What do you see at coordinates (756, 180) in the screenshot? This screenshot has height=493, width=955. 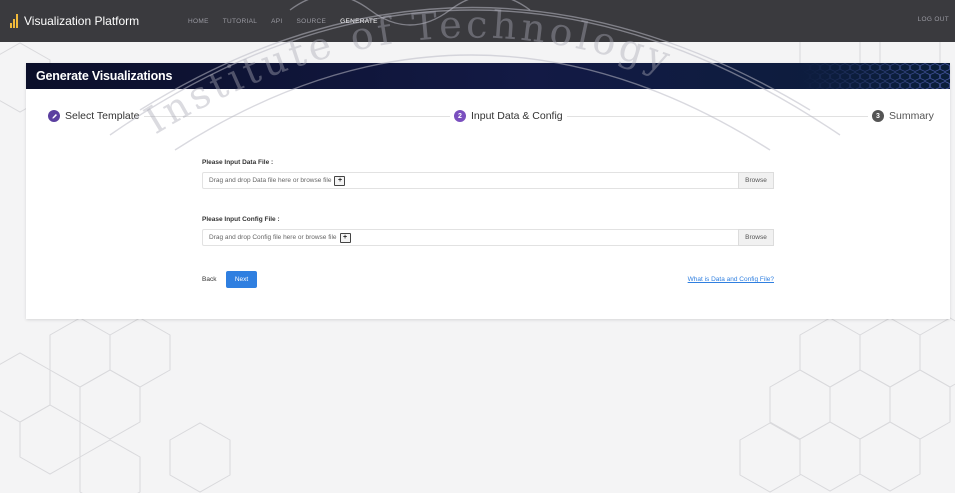 I see `data-browse-button: Browse` at bounding box center [756, 180].